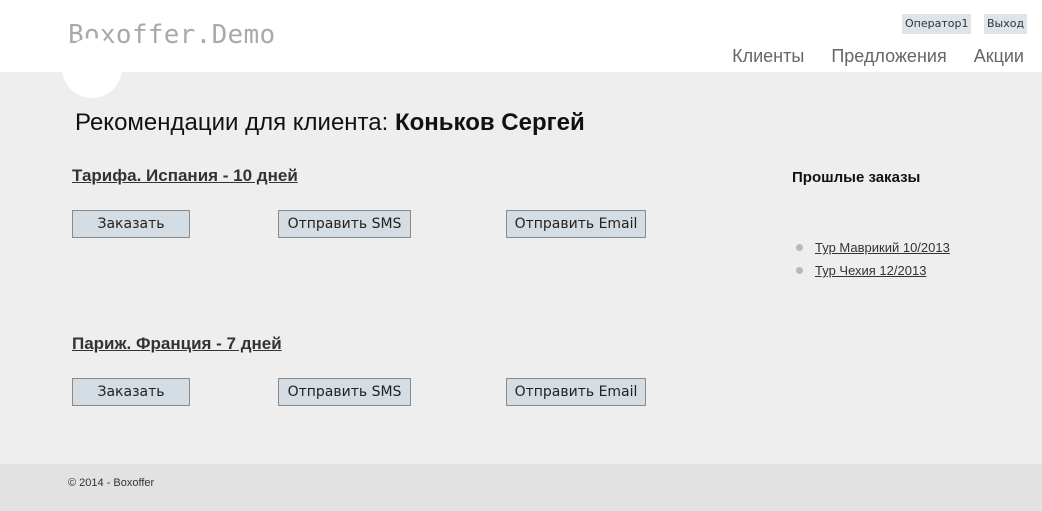 The width and height of the screenshot is (1042, 511). I want to click on nav-item-clients: Клиенты, so click(768, 56).